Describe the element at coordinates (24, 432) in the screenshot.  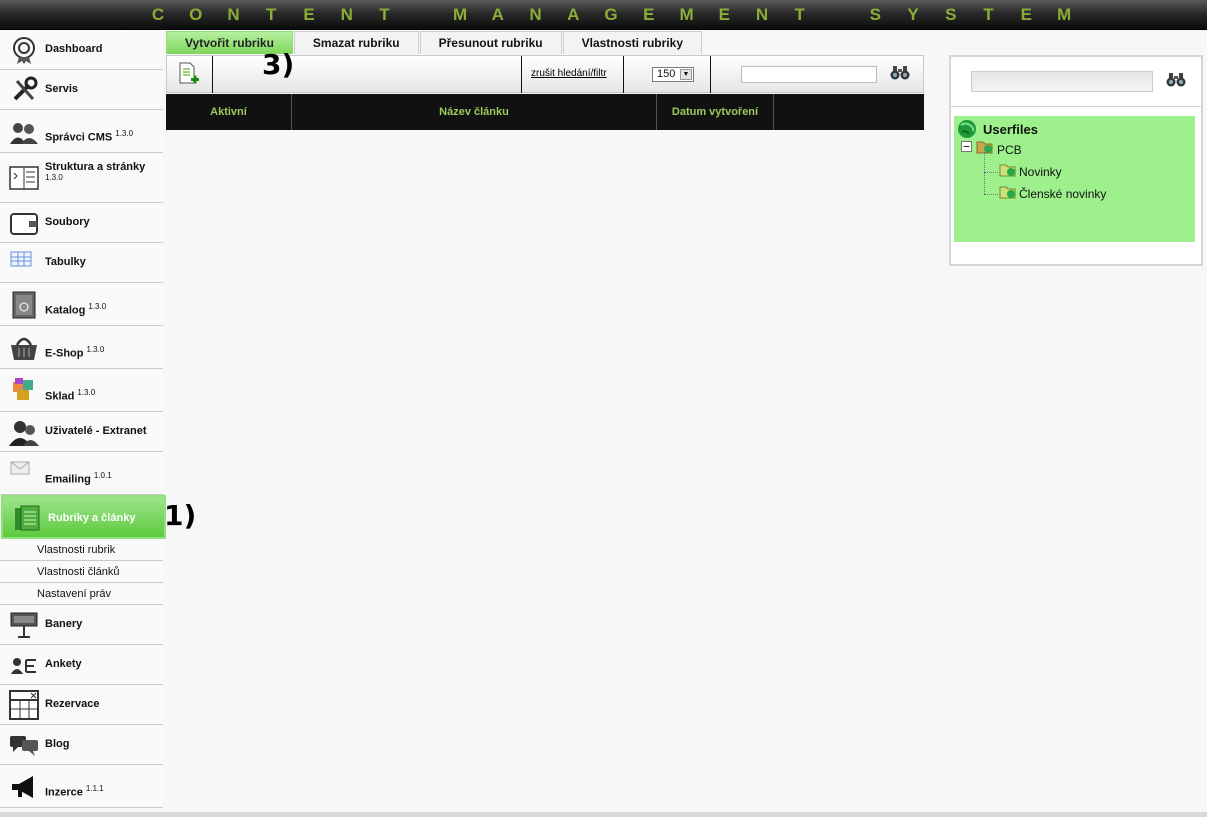
I see `users-icon` at that location.